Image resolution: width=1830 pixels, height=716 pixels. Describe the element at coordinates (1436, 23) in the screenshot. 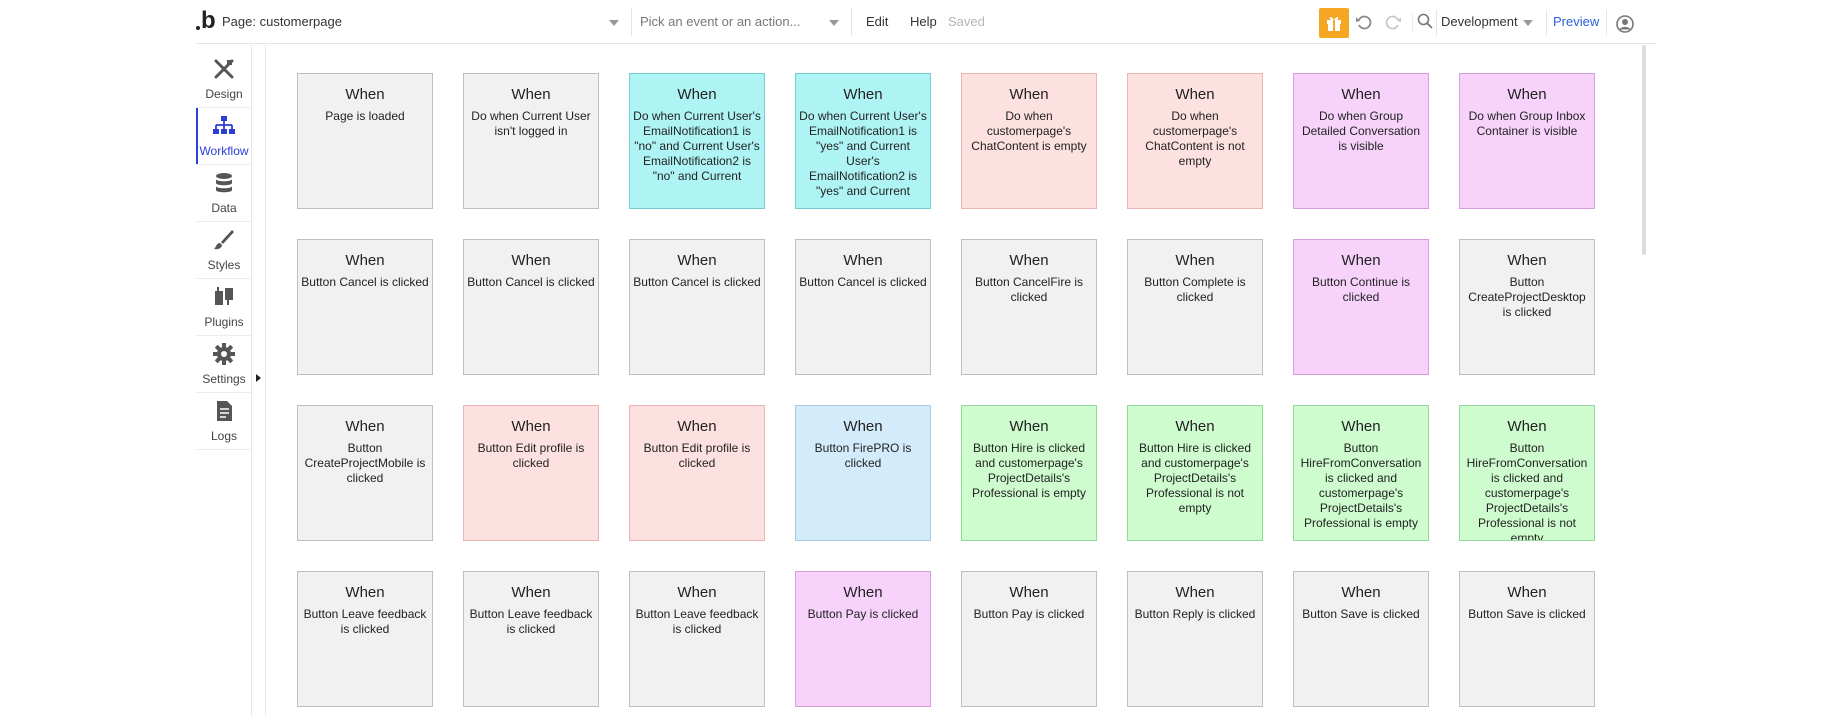

I see `divider` at that location.